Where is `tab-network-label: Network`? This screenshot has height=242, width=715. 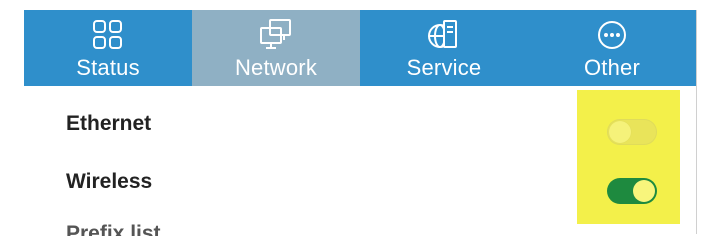 tab-network-label: Network is located at coordinates (276, 67).